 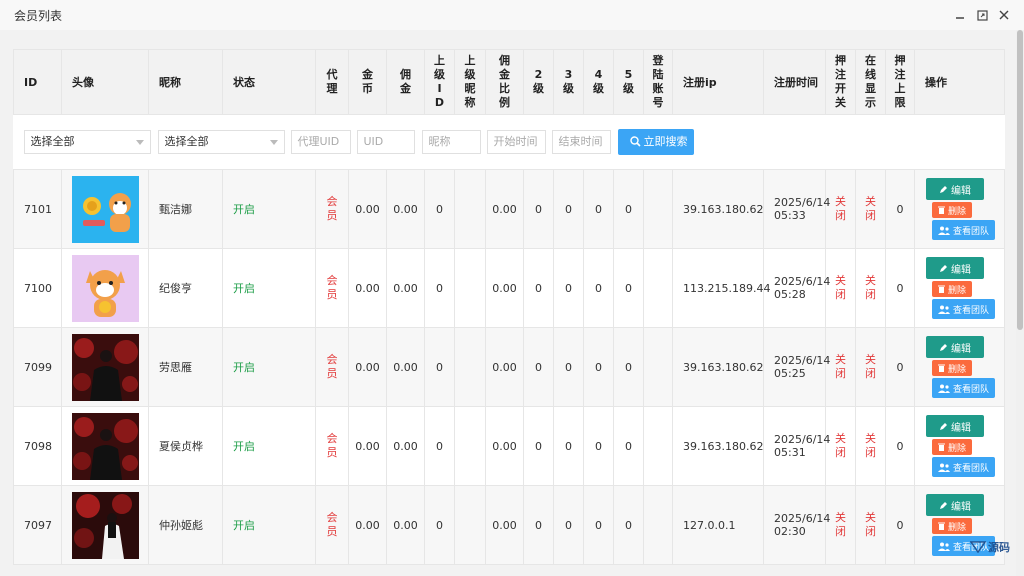 I want to click on vertical-scrollbar, so click(x=1020, y=303).